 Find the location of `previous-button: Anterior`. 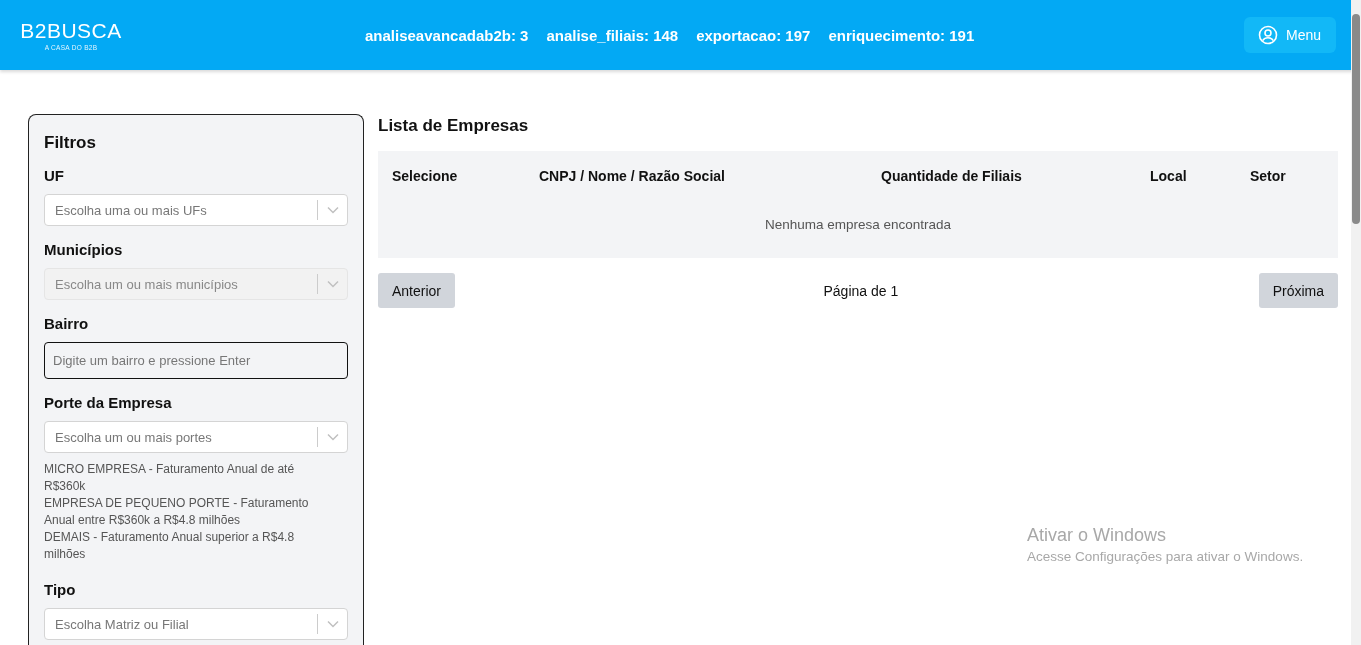

previous-button: Anterior is located at coordinates (417, 290).